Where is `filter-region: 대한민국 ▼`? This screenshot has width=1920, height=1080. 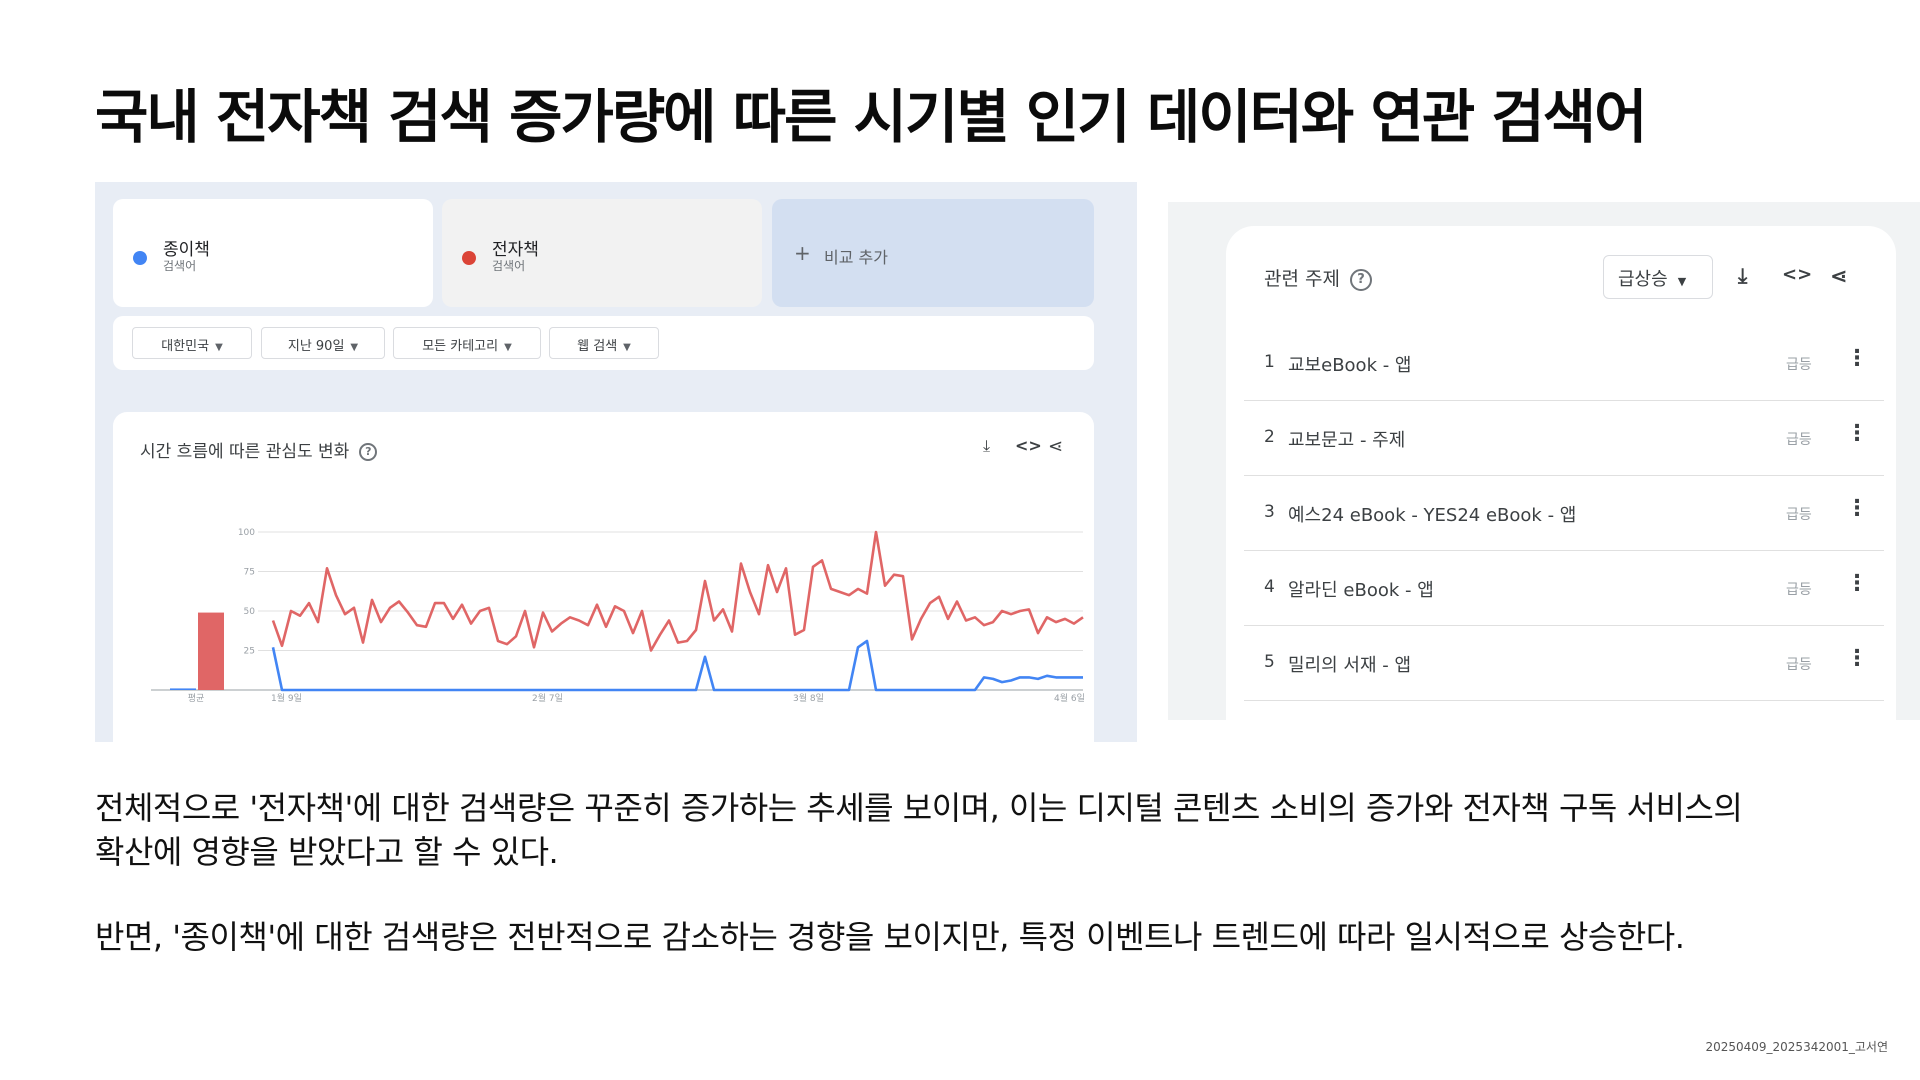
filter-region: 대한민국 ▼ is located at coordinates (192, 343).